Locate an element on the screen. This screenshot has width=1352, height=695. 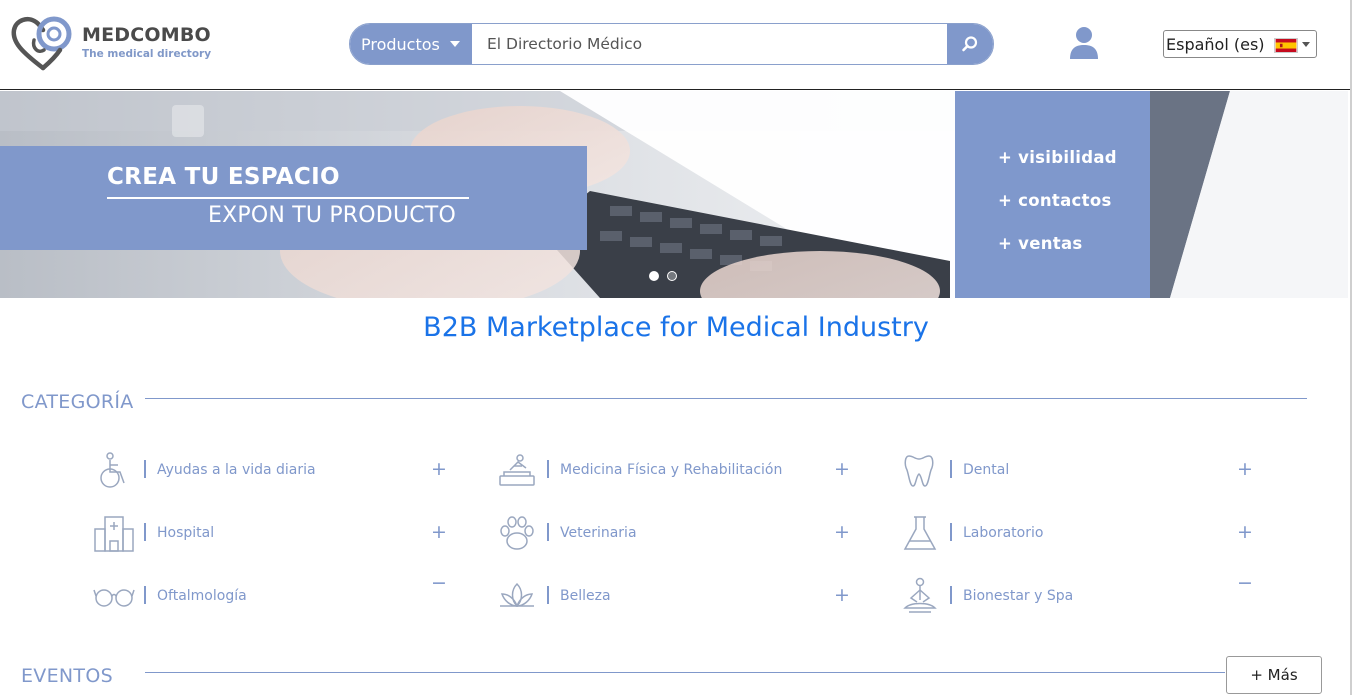
category-bienestar-spa: Bionestar y Spa − is located at coordinates (1076, 596).